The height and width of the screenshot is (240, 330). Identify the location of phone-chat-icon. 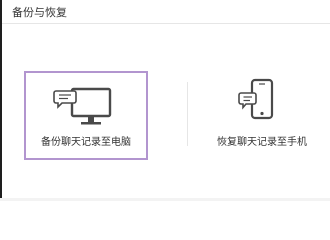
(256, 99).